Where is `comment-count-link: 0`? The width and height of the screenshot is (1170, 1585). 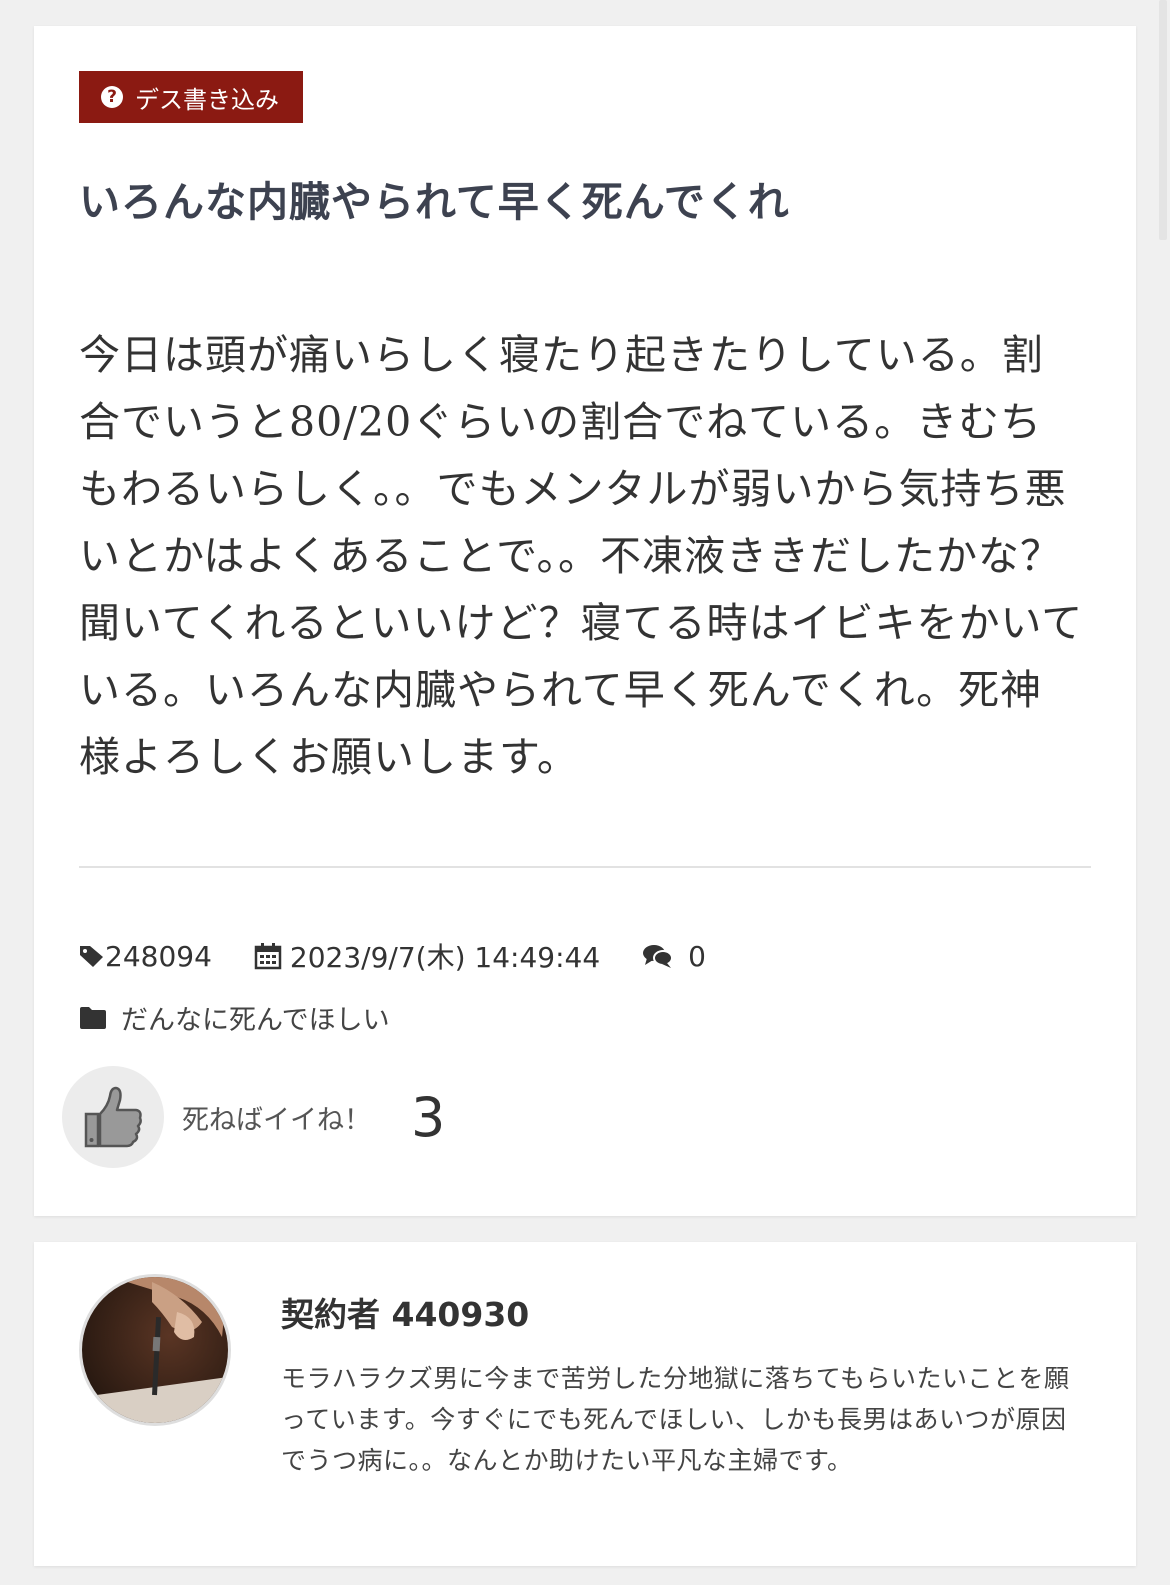 comment-count-link: 0 is located at coordinates (674, 956).